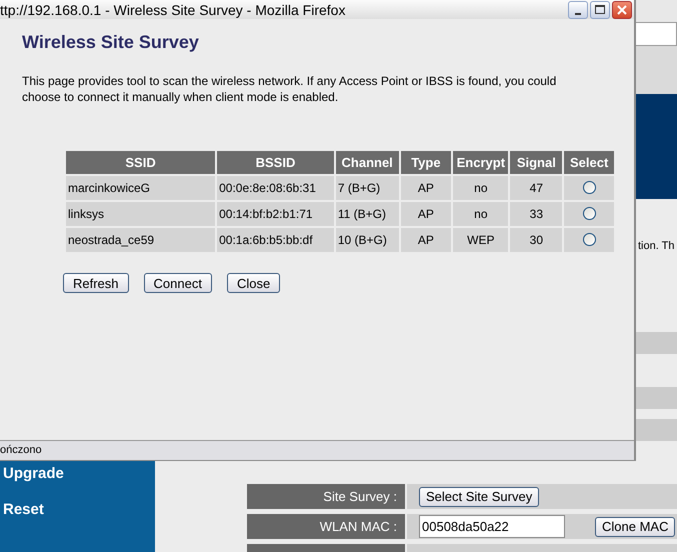  I want to click on site-survey-button: Select Site Survey, so click(479, 496).